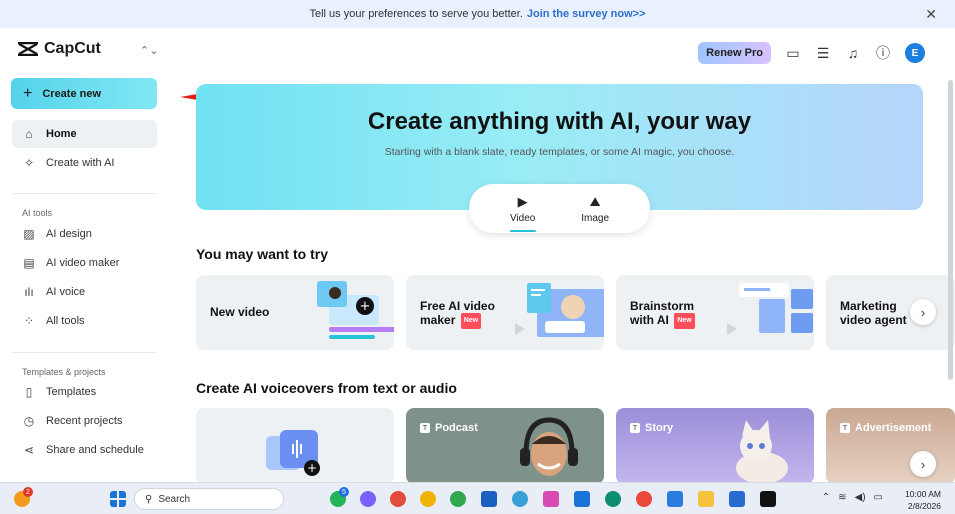 The height and width of the screenshot is (514, 955). I want to click on podcast-tag: T Podcast, so click(449, 428).